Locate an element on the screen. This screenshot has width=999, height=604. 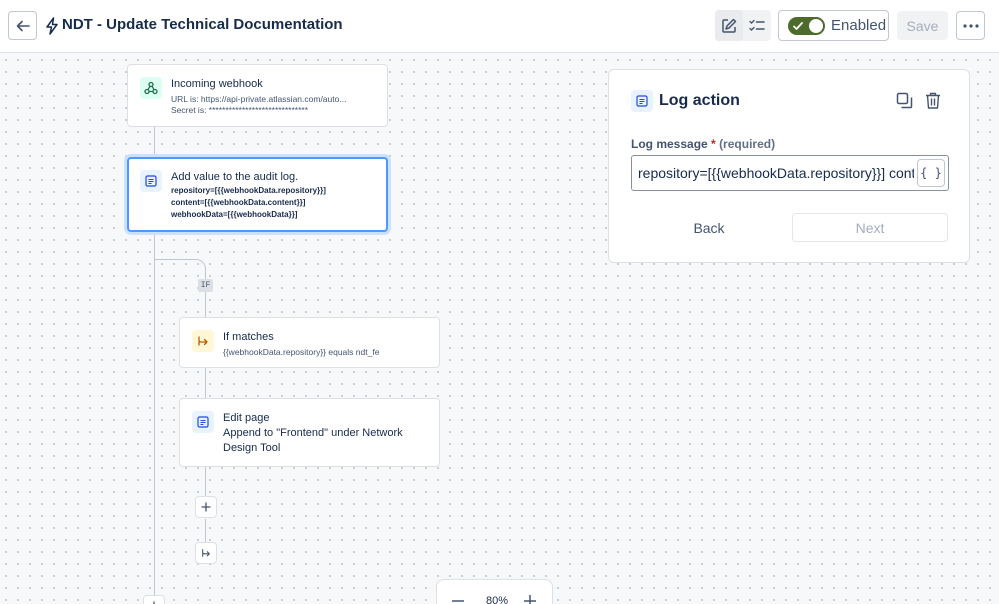
enabled-label: Enabled is located at coordinates (859, 25).